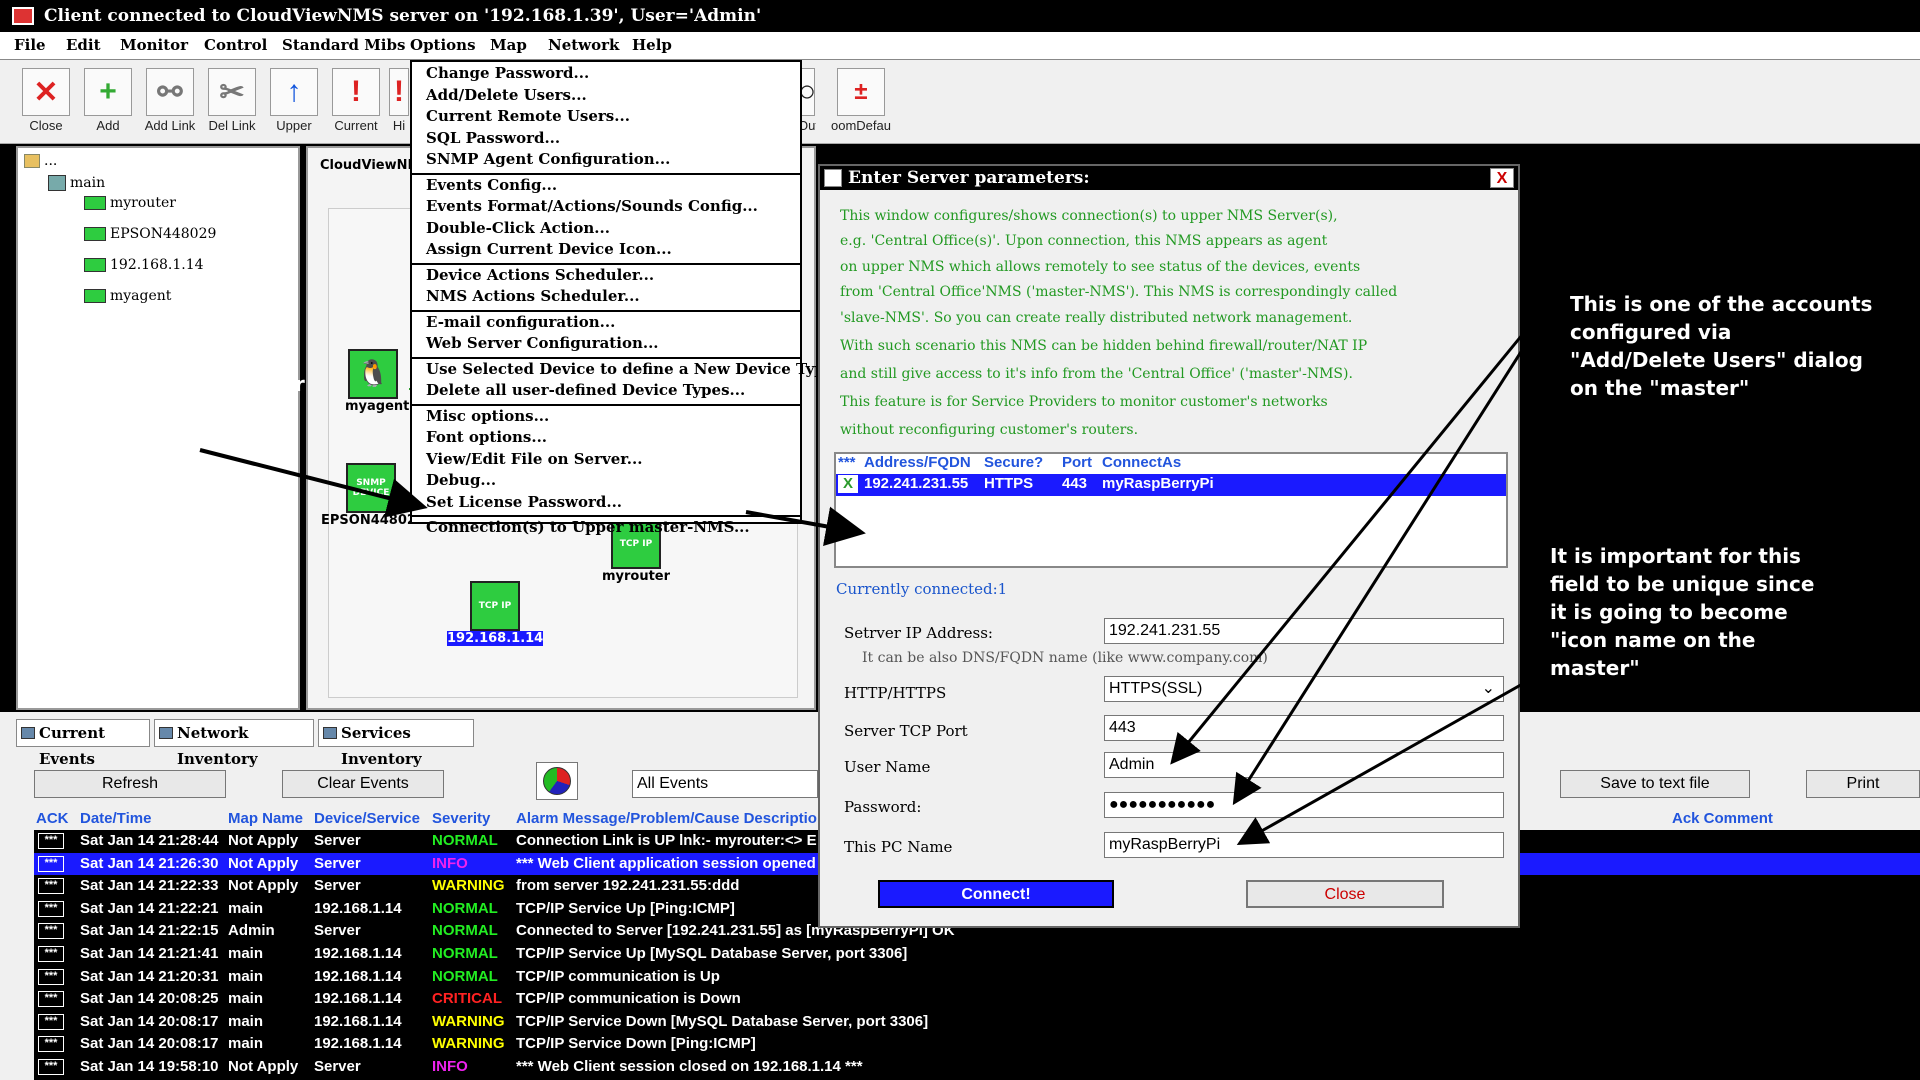 This screenshot has width=1920, height=1080. What do you see at coordinates (1675, 556) in the screenshot?
I see `annotation-line: It is important for this` at bounding box center [1675, 556].